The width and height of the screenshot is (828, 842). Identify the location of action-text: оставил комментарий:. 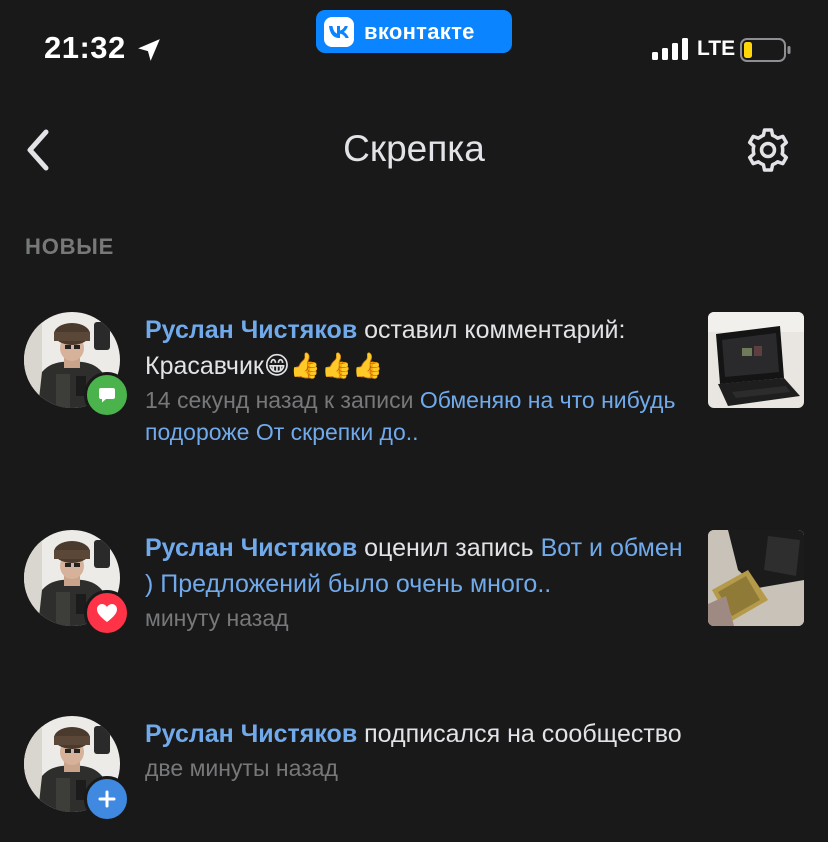
(491, 330).